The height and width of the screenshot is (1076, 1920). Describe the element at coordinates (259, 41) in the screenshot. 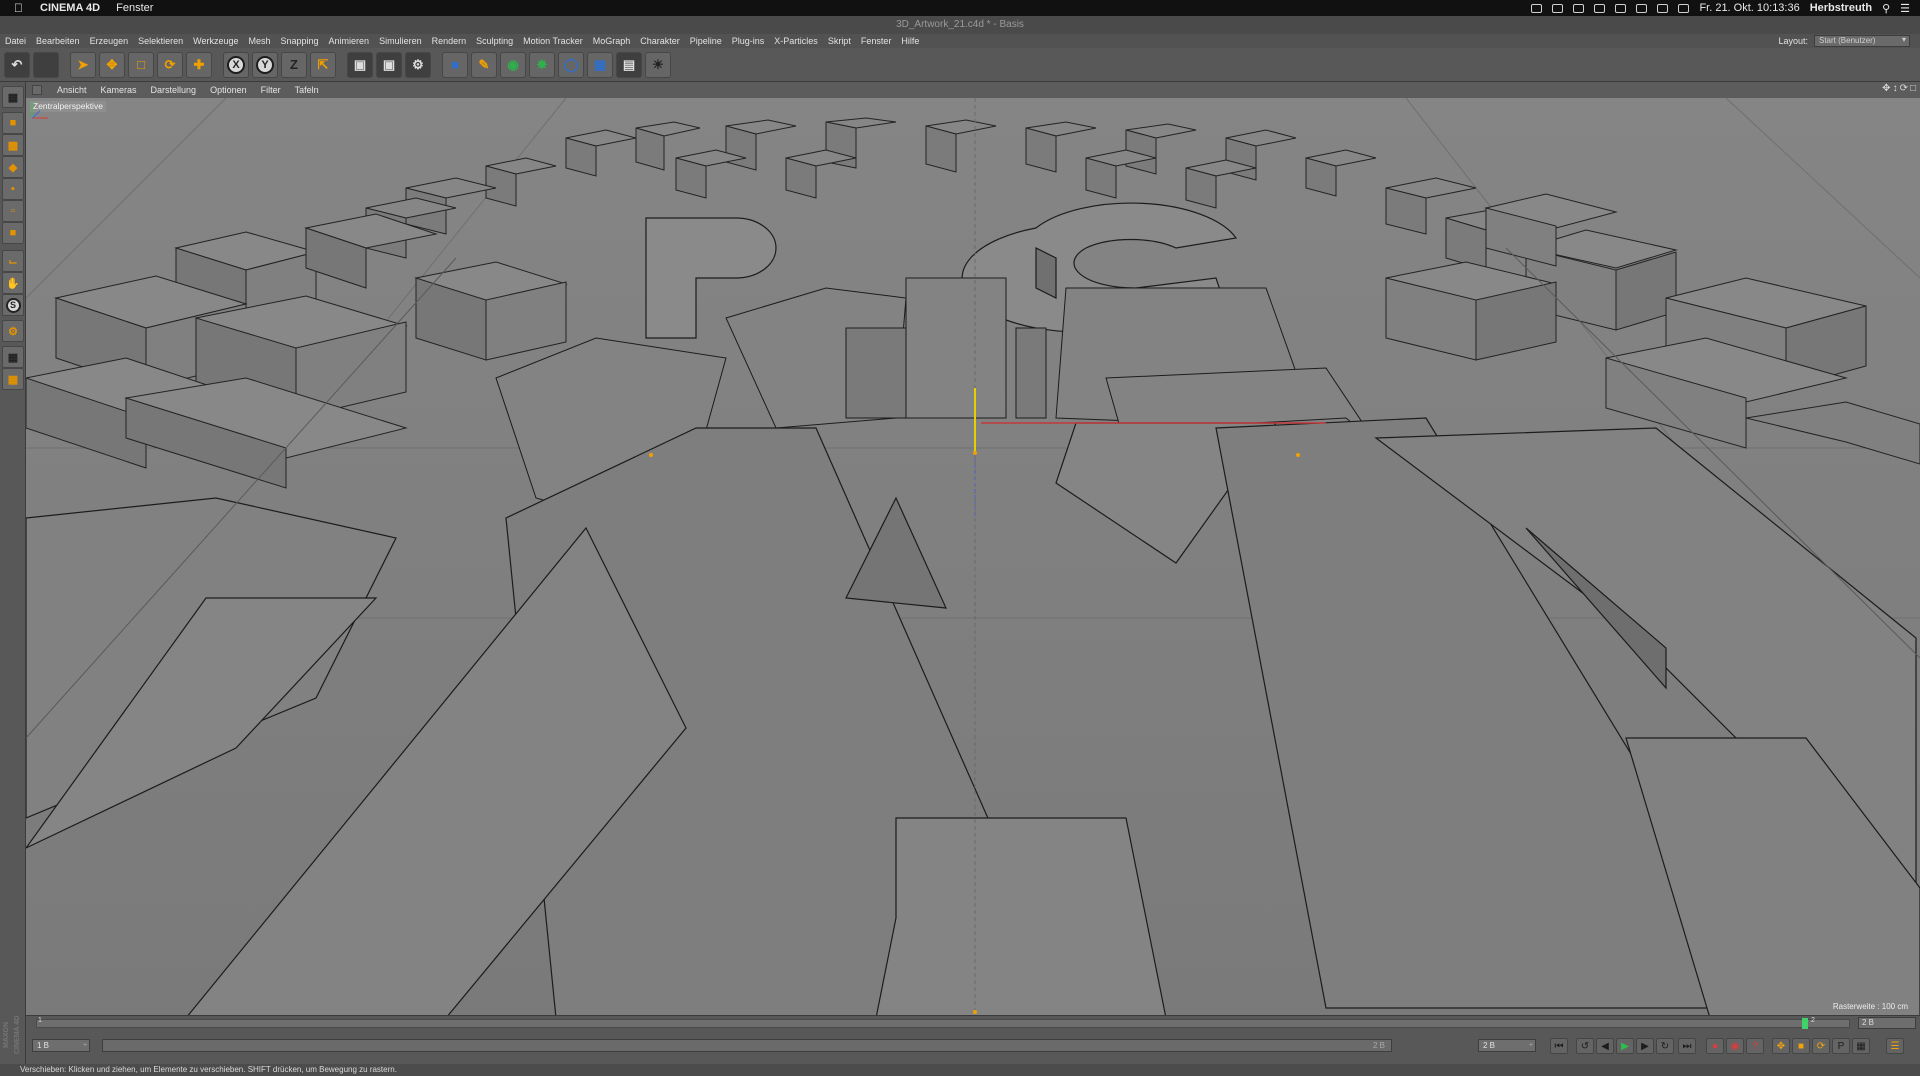

I see `menu-mesh: Mesh` at that location.